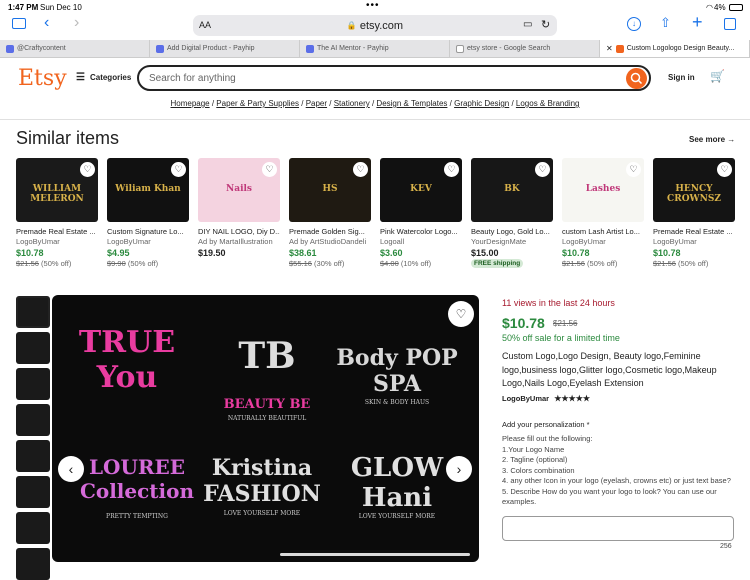 This screenshot has height=580, width=750. I want to click on google-icon, so click(460, 48).